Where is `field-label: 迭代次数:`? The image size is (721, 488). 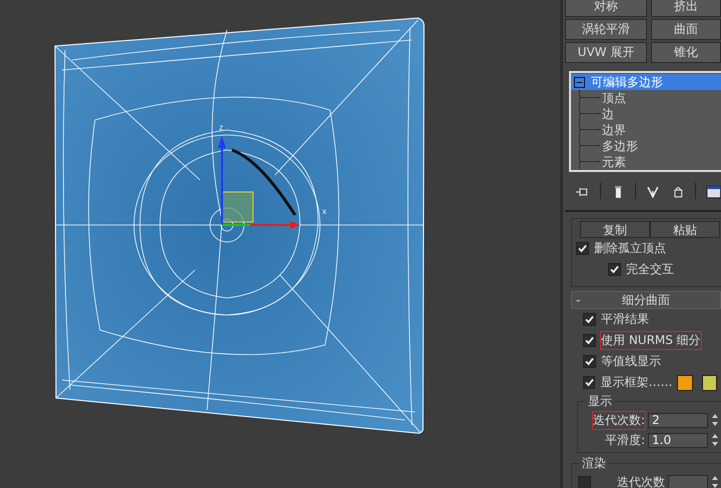 field-label: 迭代次数: is located at coordinates (618, 420).